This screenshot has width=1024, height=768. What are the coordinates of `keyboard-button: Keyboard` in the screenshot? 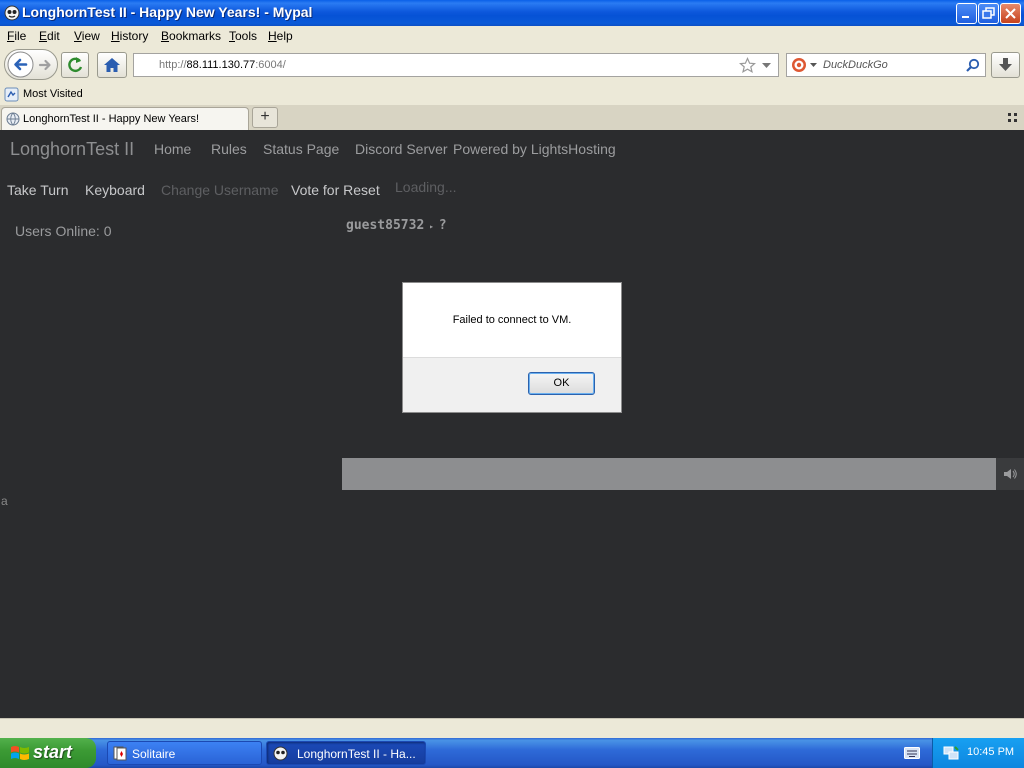 It's located at (115, 190).